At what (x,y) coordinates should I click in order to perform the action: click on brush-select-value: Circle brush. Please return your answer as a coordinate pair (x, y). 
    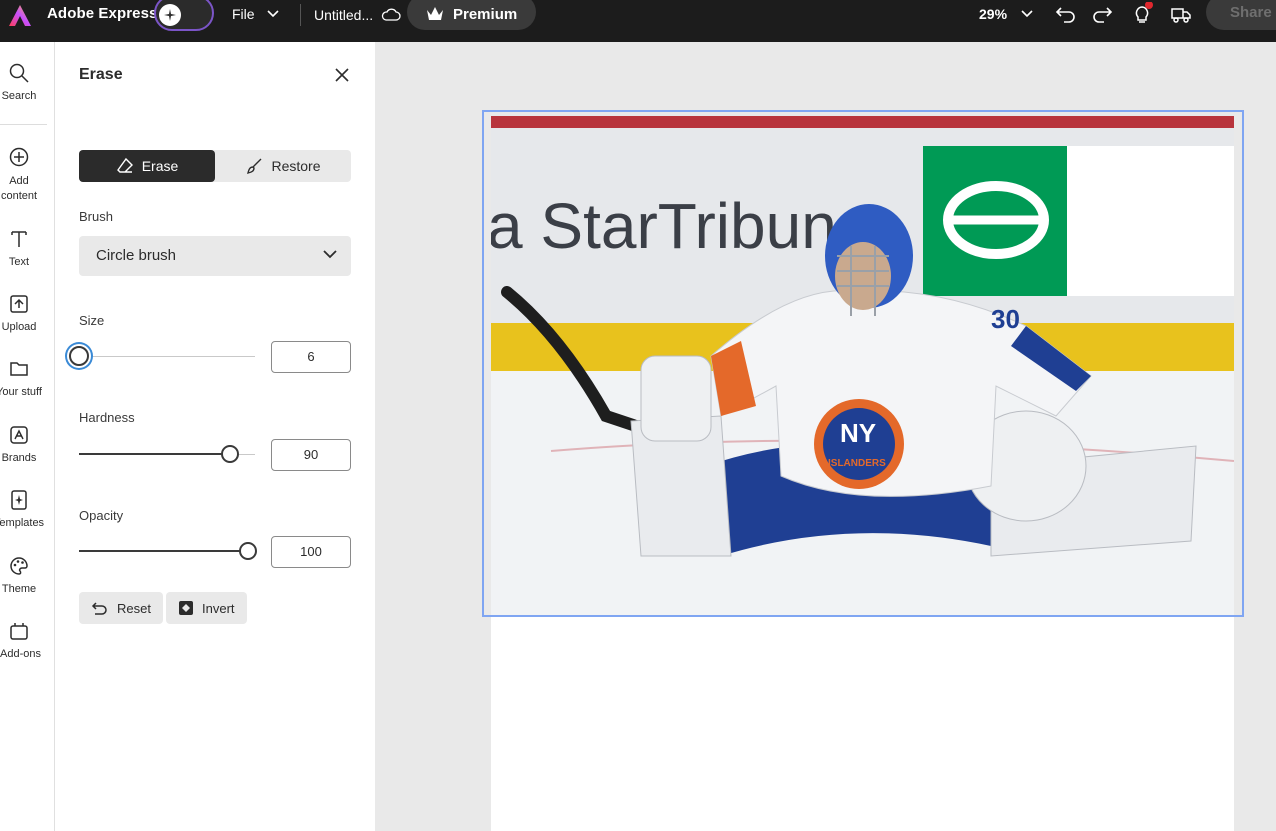
    Looking at the image, I should click on (136, 255).